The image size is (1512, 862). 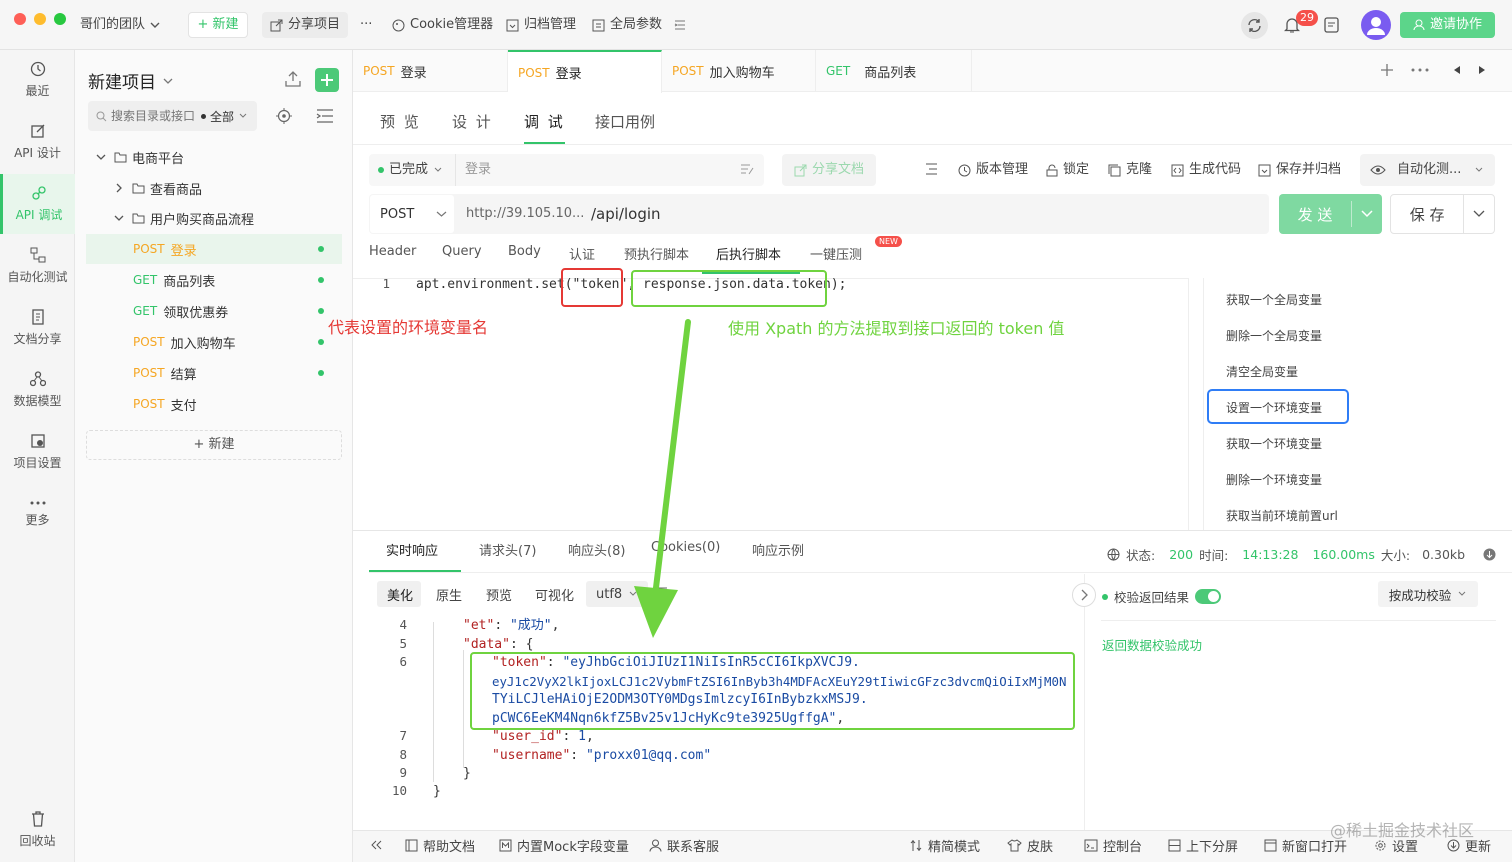 I want to click on edit-note-icon, so click(x=747, y=169).